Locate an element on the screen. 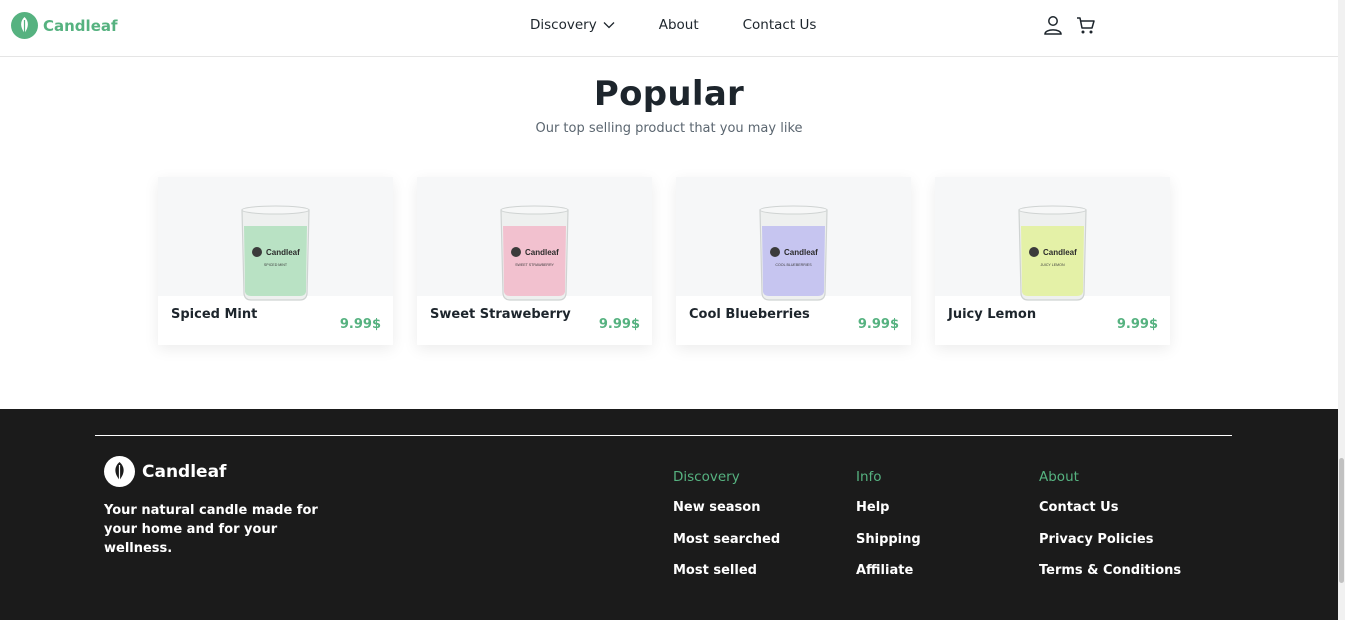  brand-logo: Candleaf is located at coordinates (64, 25).